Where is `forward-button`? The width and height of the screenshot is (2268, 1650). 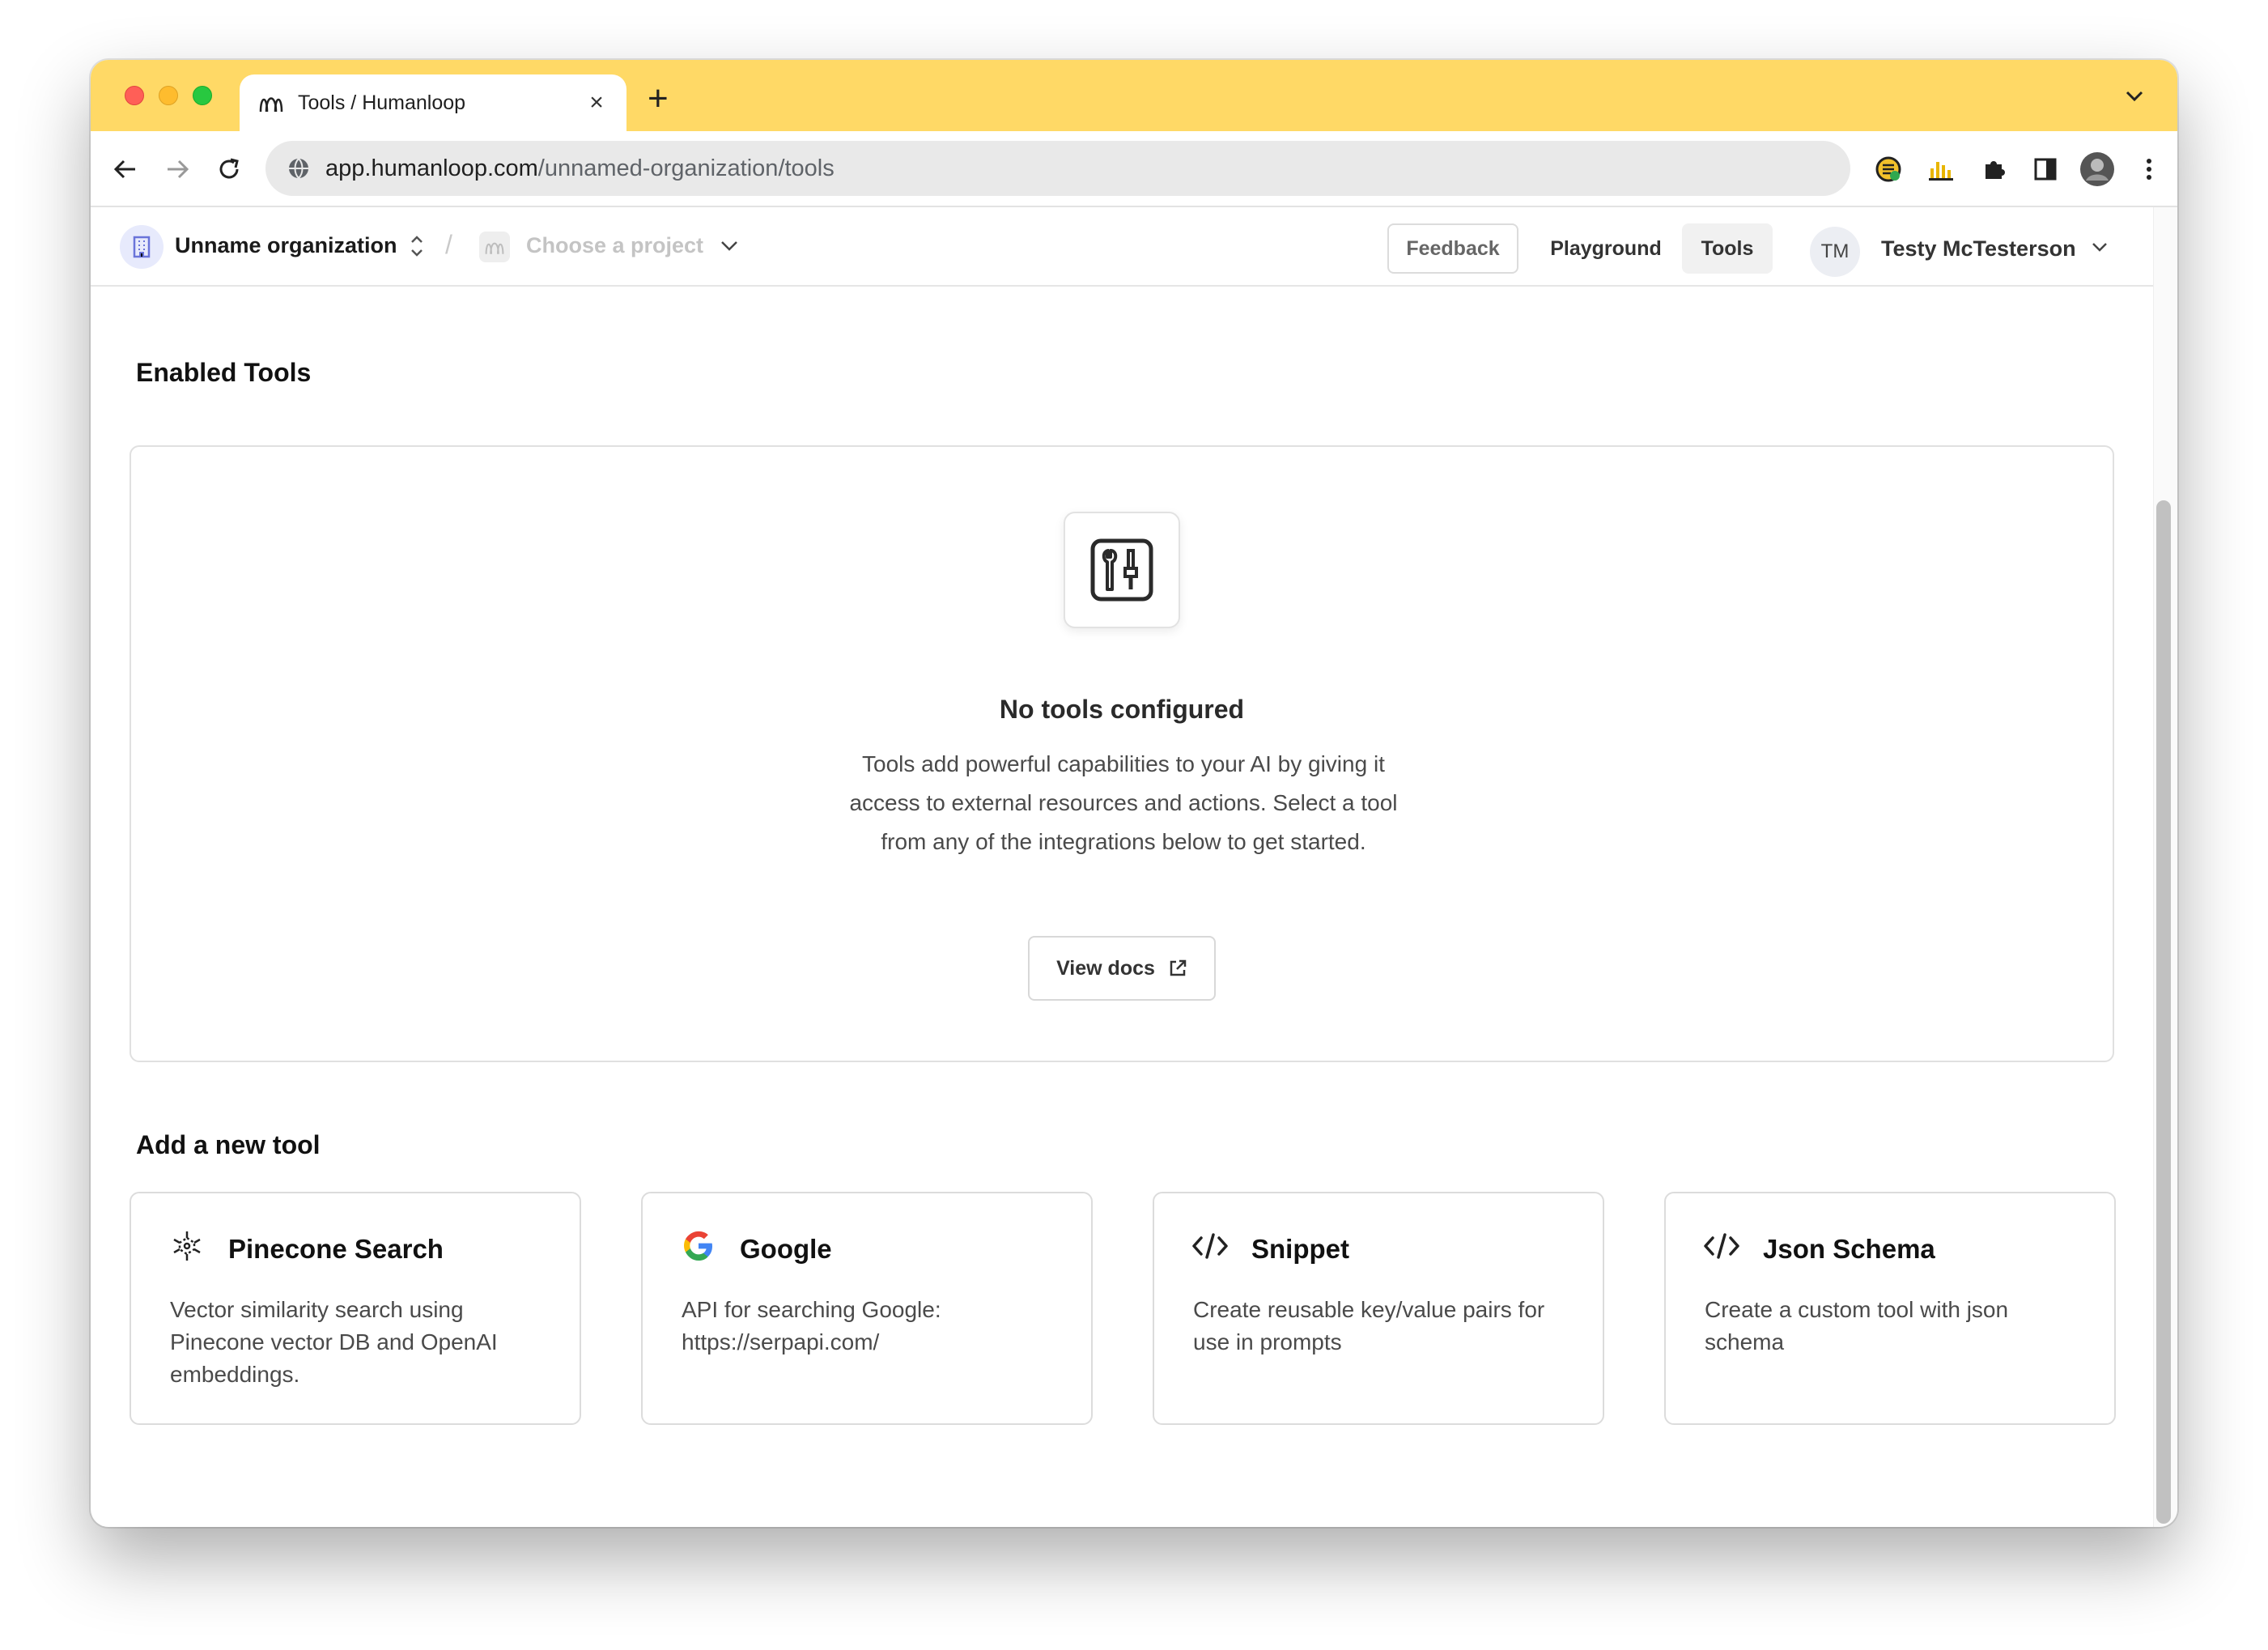 forward-button is located at coordinates (177, 169).